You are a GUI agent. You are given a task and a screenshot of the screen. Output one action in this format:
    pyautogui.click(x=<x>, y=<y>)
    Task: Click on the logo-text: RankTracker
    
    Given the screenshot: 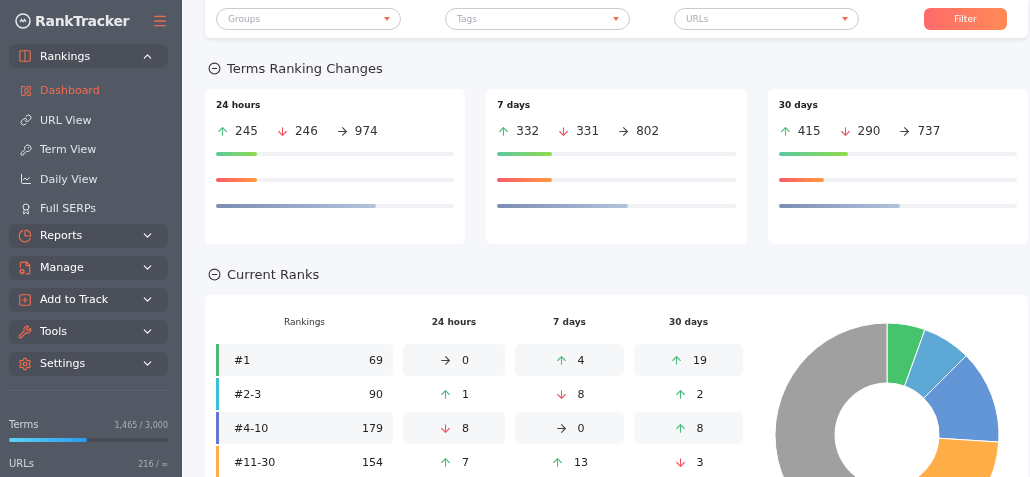 What is the action you would take?
    pyautogui.click(x=82, y=21)
    